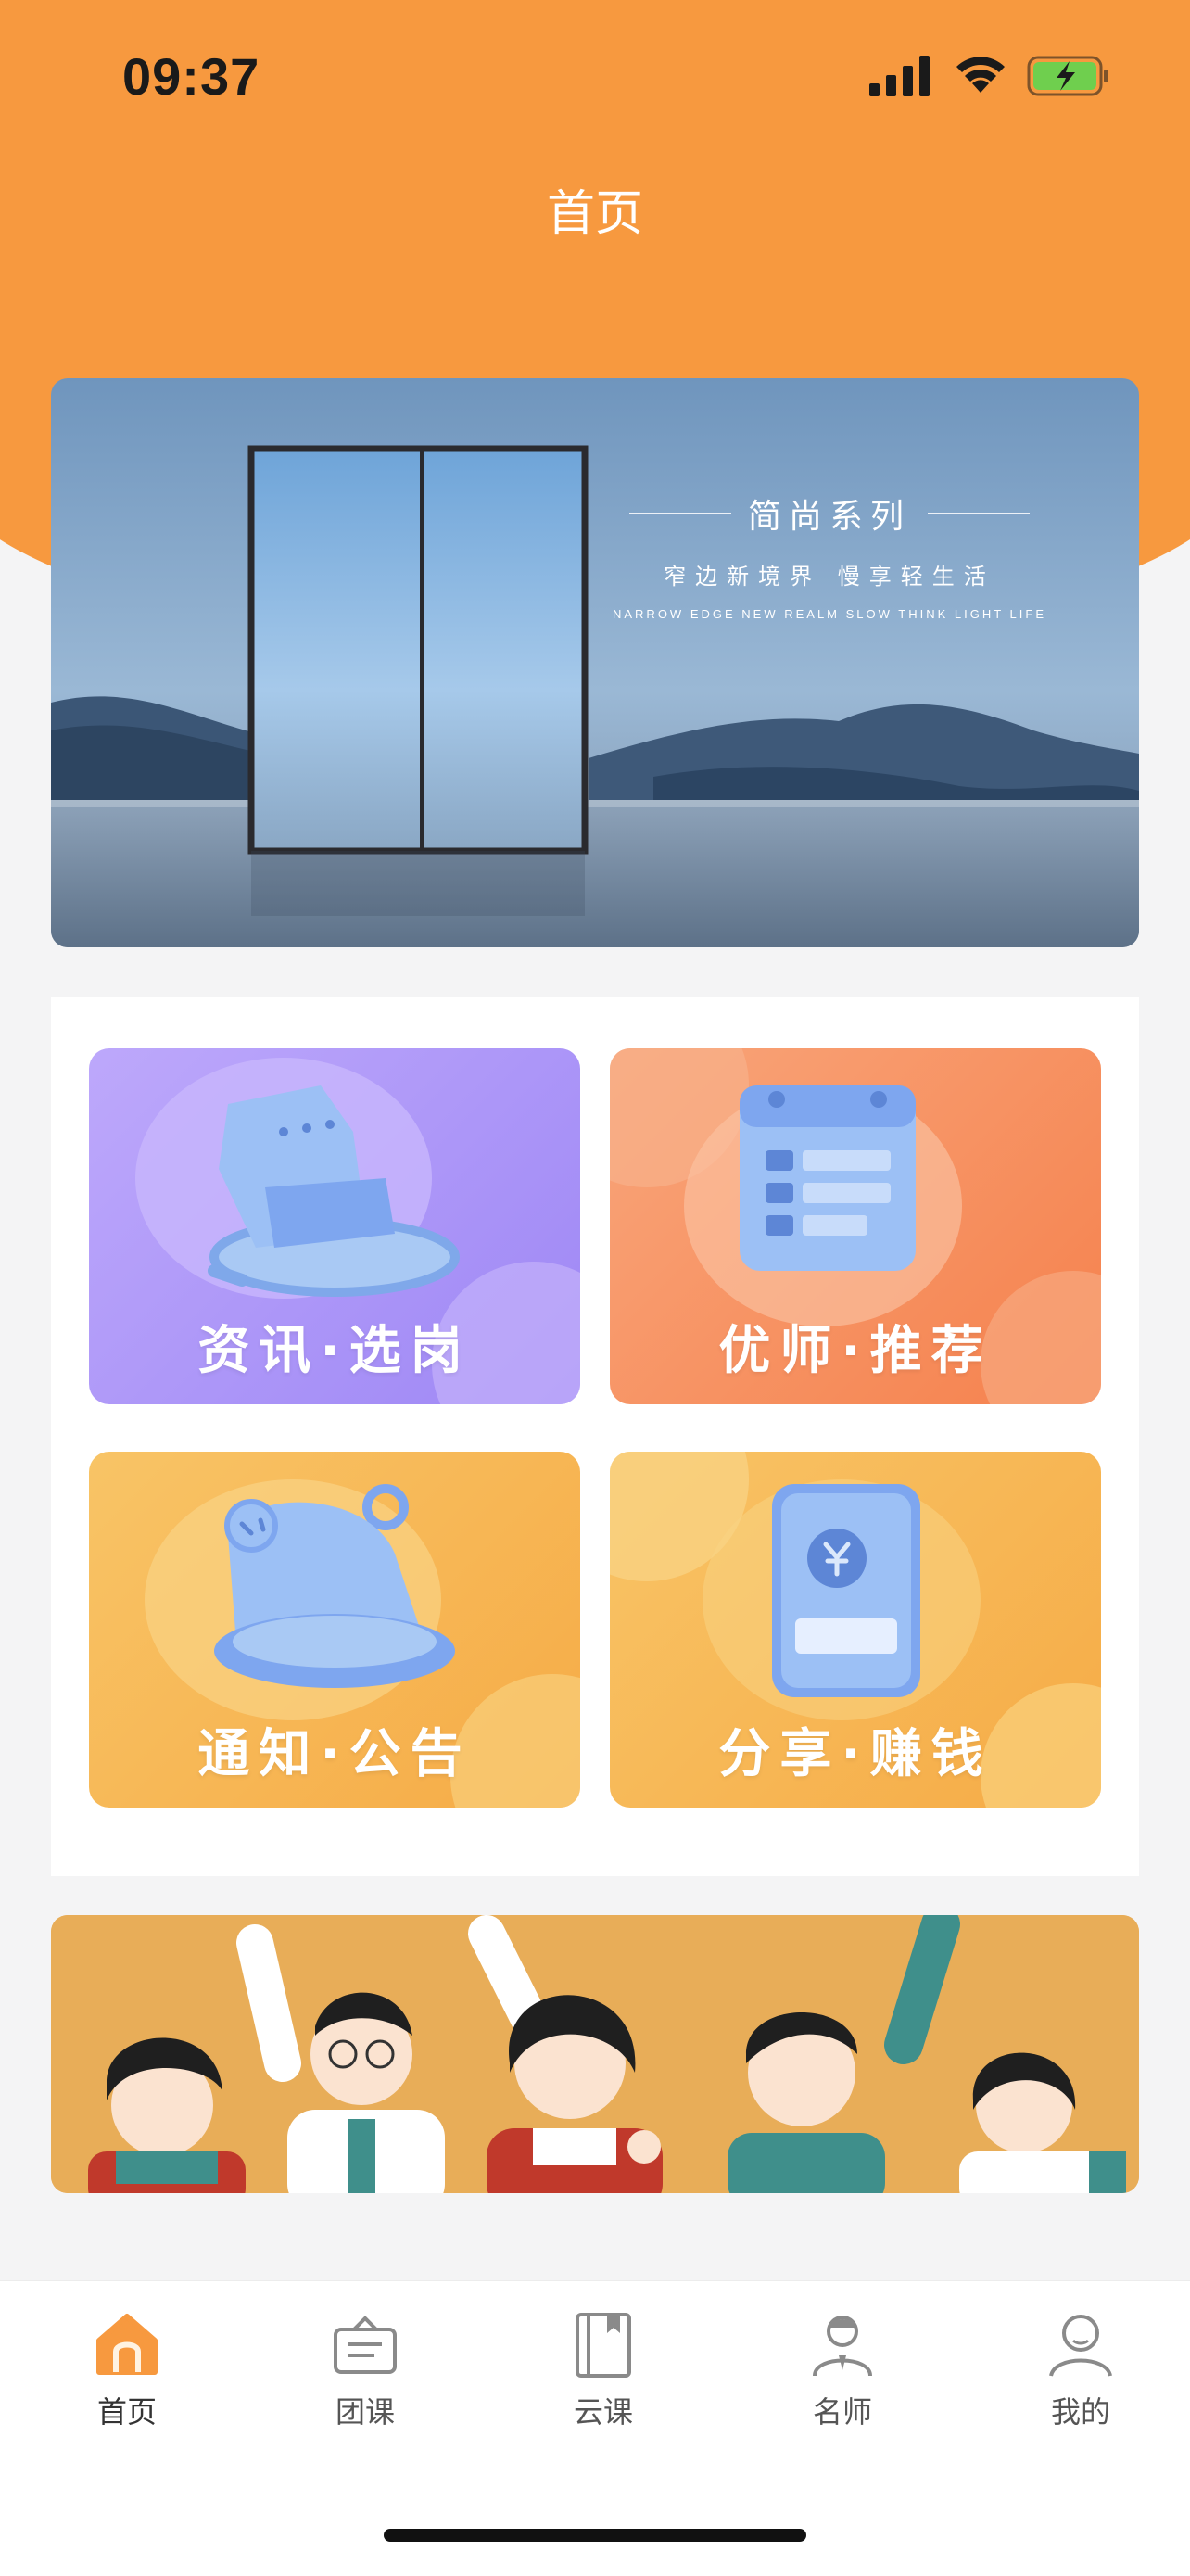  What do you see at coordinates (842, 2346) in the screenshot?
I see `teacher-icon` at bounding box center [842, 2346].